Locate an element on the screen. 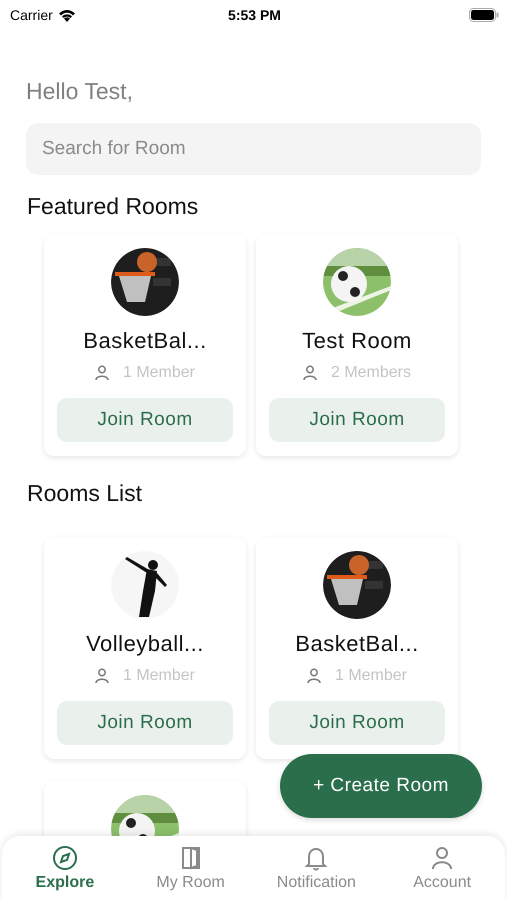  section-title: Rooms List is located at coordinates (85, 493).